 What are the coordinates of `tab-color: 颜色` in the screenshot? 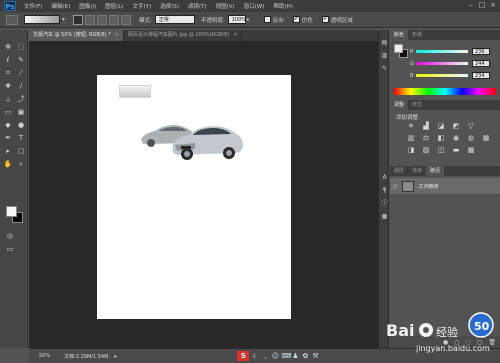 It's located at (399, 35).